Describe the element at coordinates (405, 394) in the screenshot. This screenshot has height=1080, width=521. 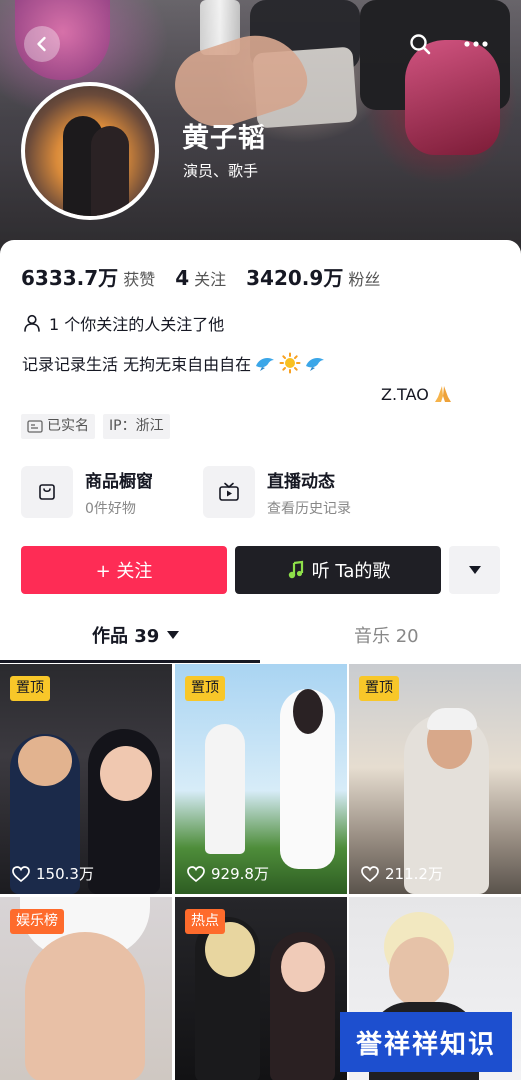
I see `bio-signature: Z.TAO` at that location.